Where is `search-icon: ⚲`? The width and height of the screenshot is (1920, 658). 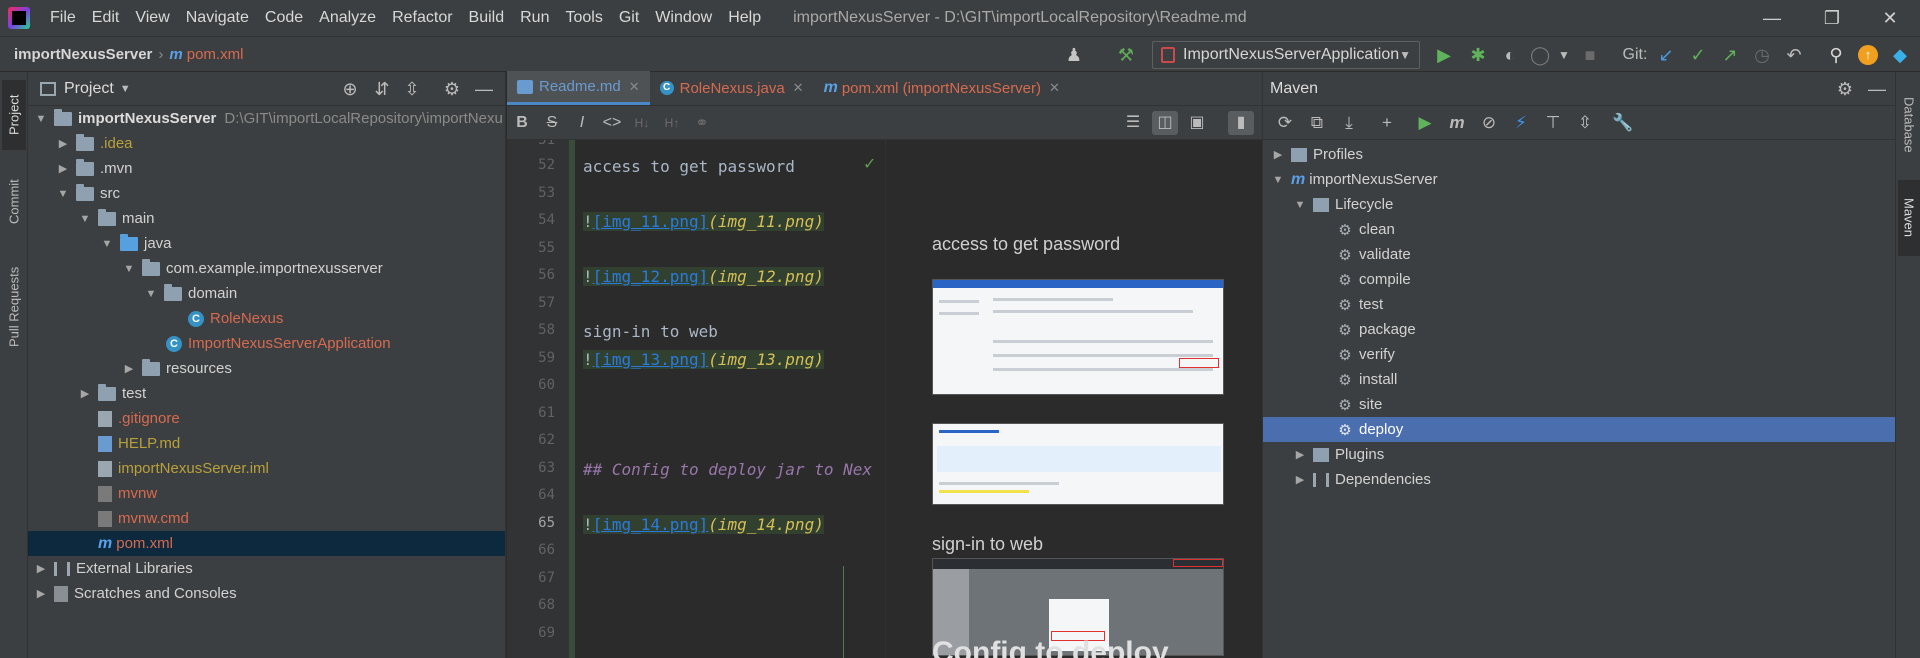 search-icon: ⚲ is located at coordinates (1836, 55).